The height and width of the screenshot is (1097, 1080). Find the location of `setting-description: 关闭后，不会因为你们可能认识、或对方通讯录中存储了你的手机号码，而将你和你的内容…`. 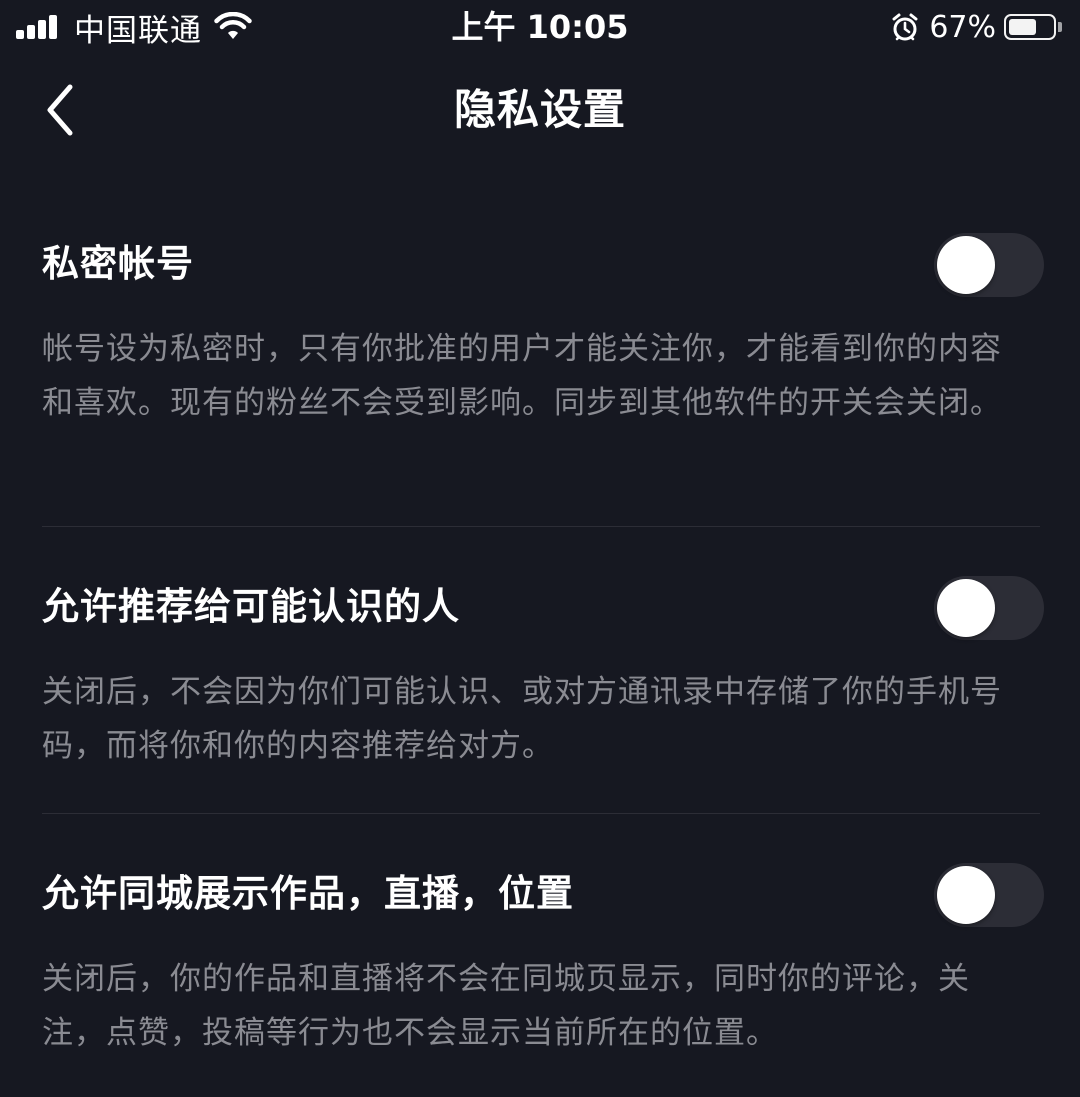

setting-description: 关闭后，不会因为你们可能认识、或对方通讯录中存储了你的手机号码，而将你和你的内容… is located at coordinates (522, 719).